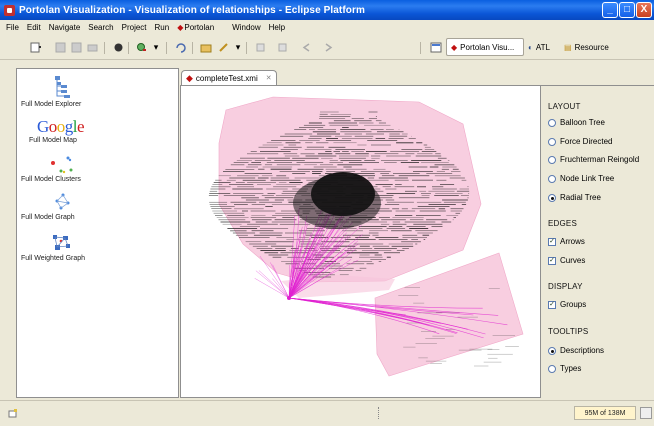  I want to click on view-full-model-clusters: Full Model Clusters, so click(61, 167).